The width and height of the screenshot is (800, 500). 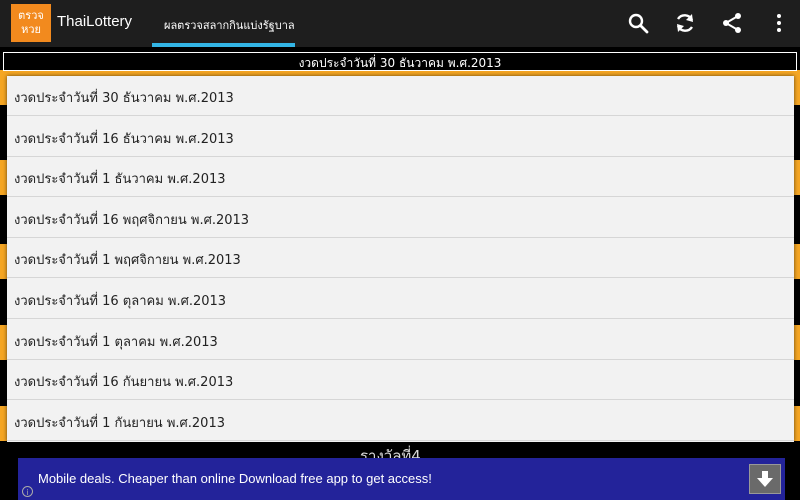 What do you see at coordinates (132, 220) in the screenshot?
I see `list-item-label: งวดประจำวันที่ 16 พฤศจิกายน พ.ศ.2013` at bounding box center [132, 220].